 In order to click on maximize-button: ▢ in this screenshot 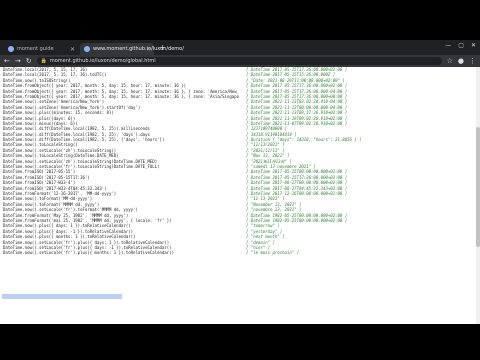, I will do `click(461, 45)`.